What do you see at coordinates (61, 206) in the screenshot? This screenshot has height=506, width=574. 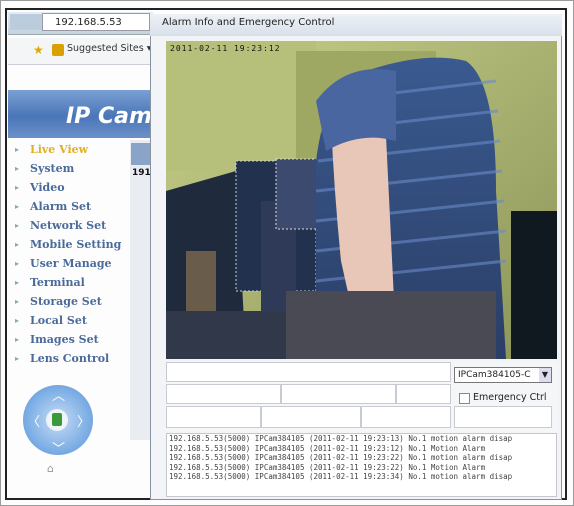 I see `sidebar-item-label: Alarm Set` at bounding box center [61, 206].